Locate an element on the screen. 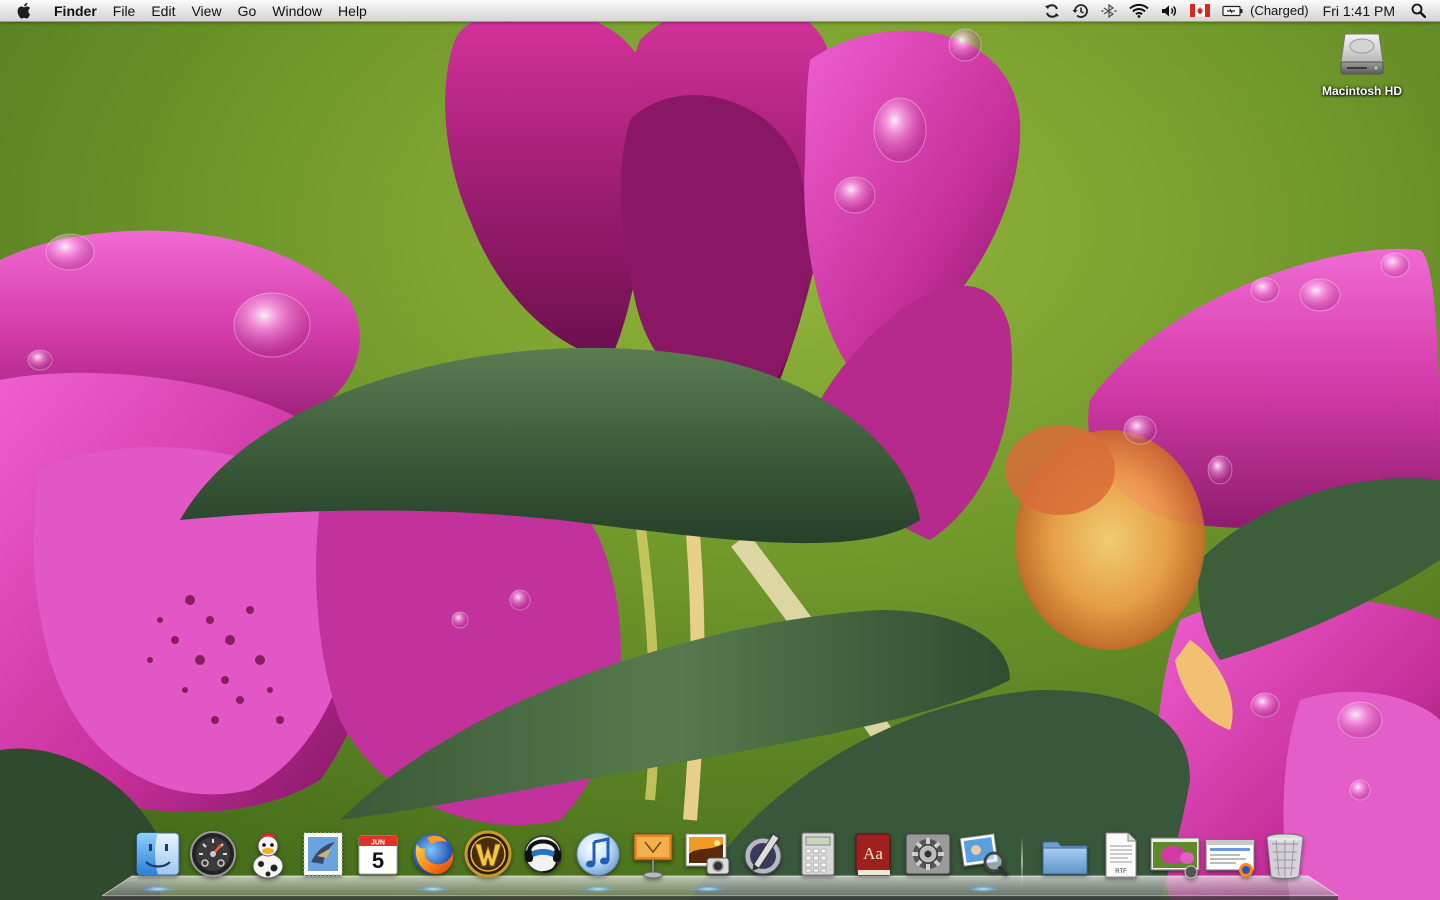 Image resolution: width=1440 pixels, height=900 pixels. search-icon is located at coordinates (1418, 10).